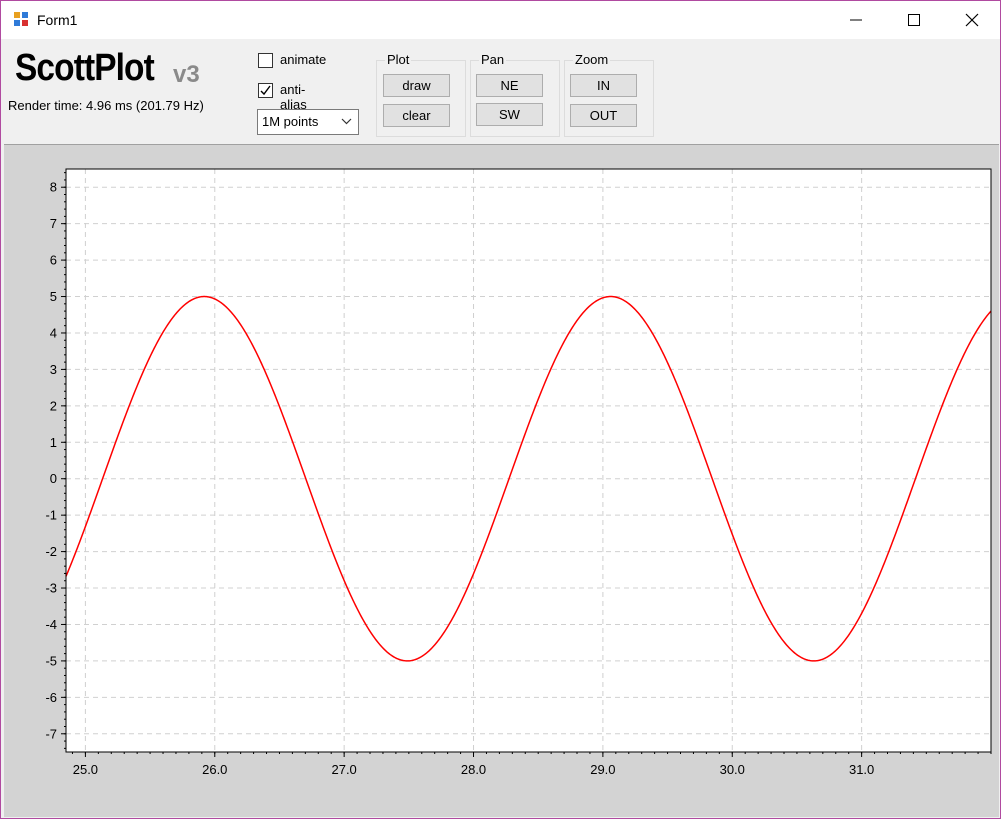 This screenshot has width=1001, height=819. I want to click on close-button, so click(971, 20).